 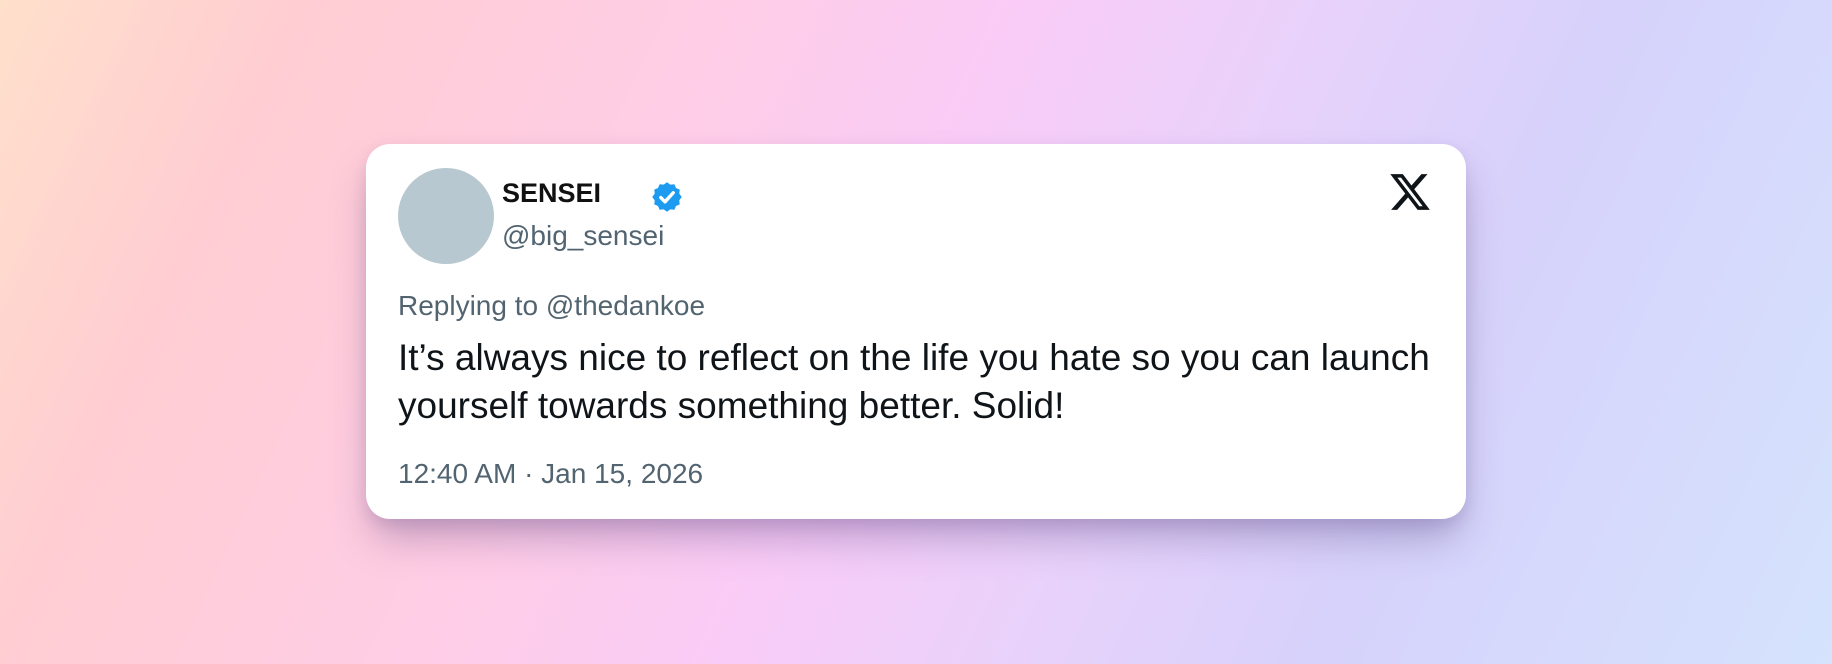 I want to click on timestamp: 12:40 AM · Jan 15, 2026, so click(x=550, y=474).